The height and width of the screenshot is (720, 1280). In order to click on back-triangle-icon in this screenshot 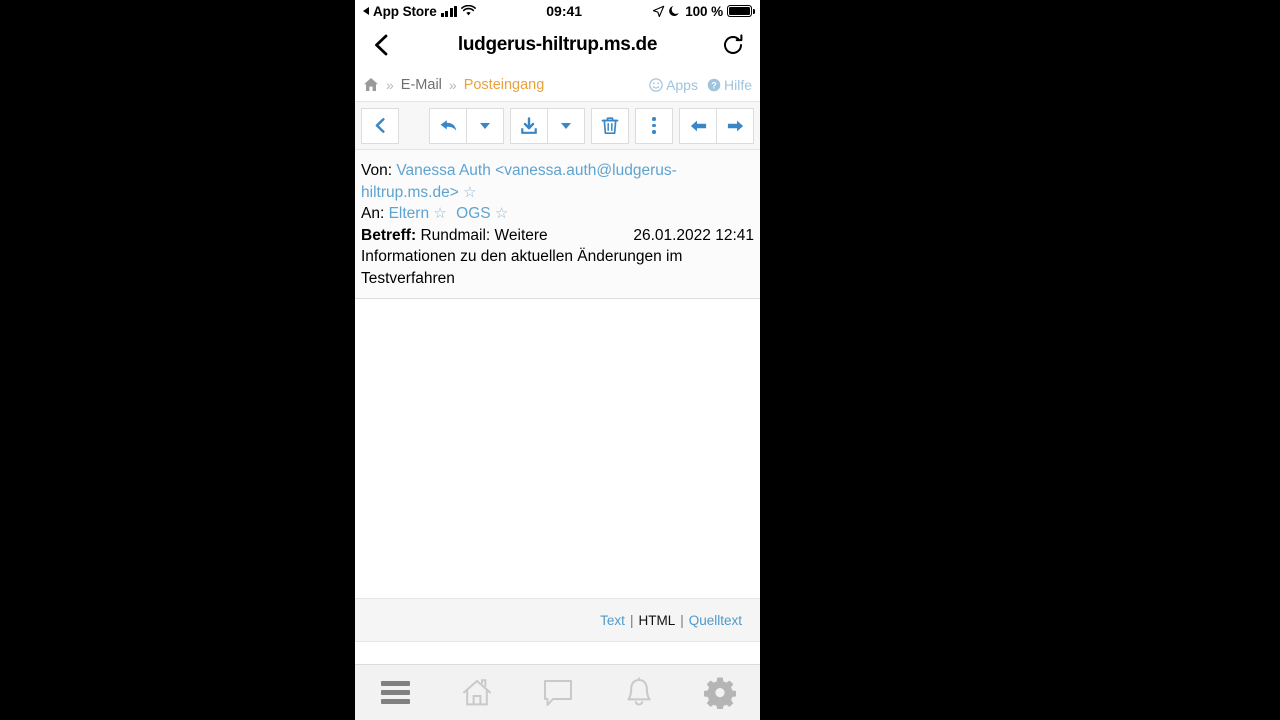, I will do `click(366, 11)`.